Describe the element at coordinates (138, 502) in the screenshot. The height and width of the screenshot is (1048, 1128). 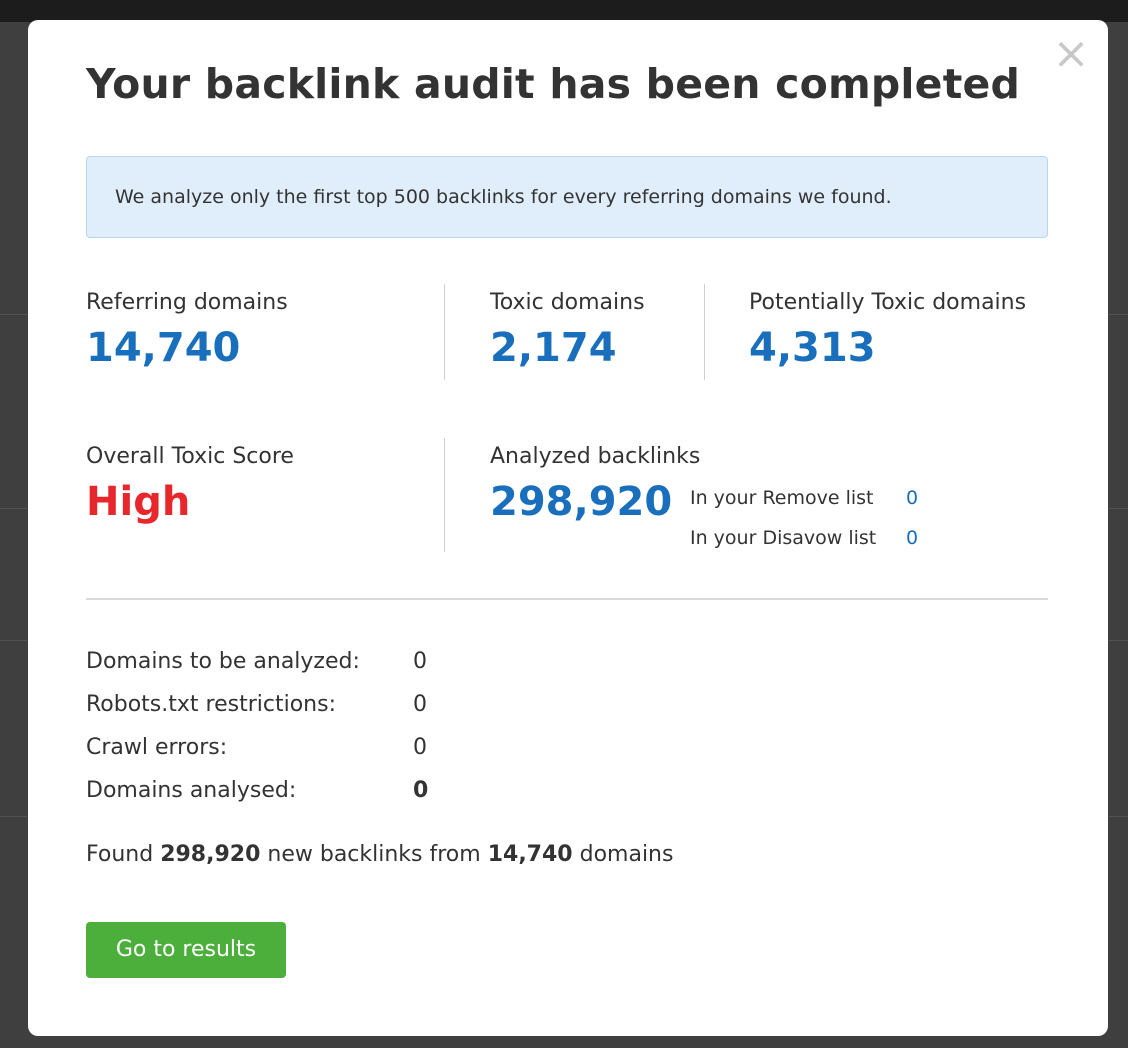
I see `toxic-score-value: High` at that location.